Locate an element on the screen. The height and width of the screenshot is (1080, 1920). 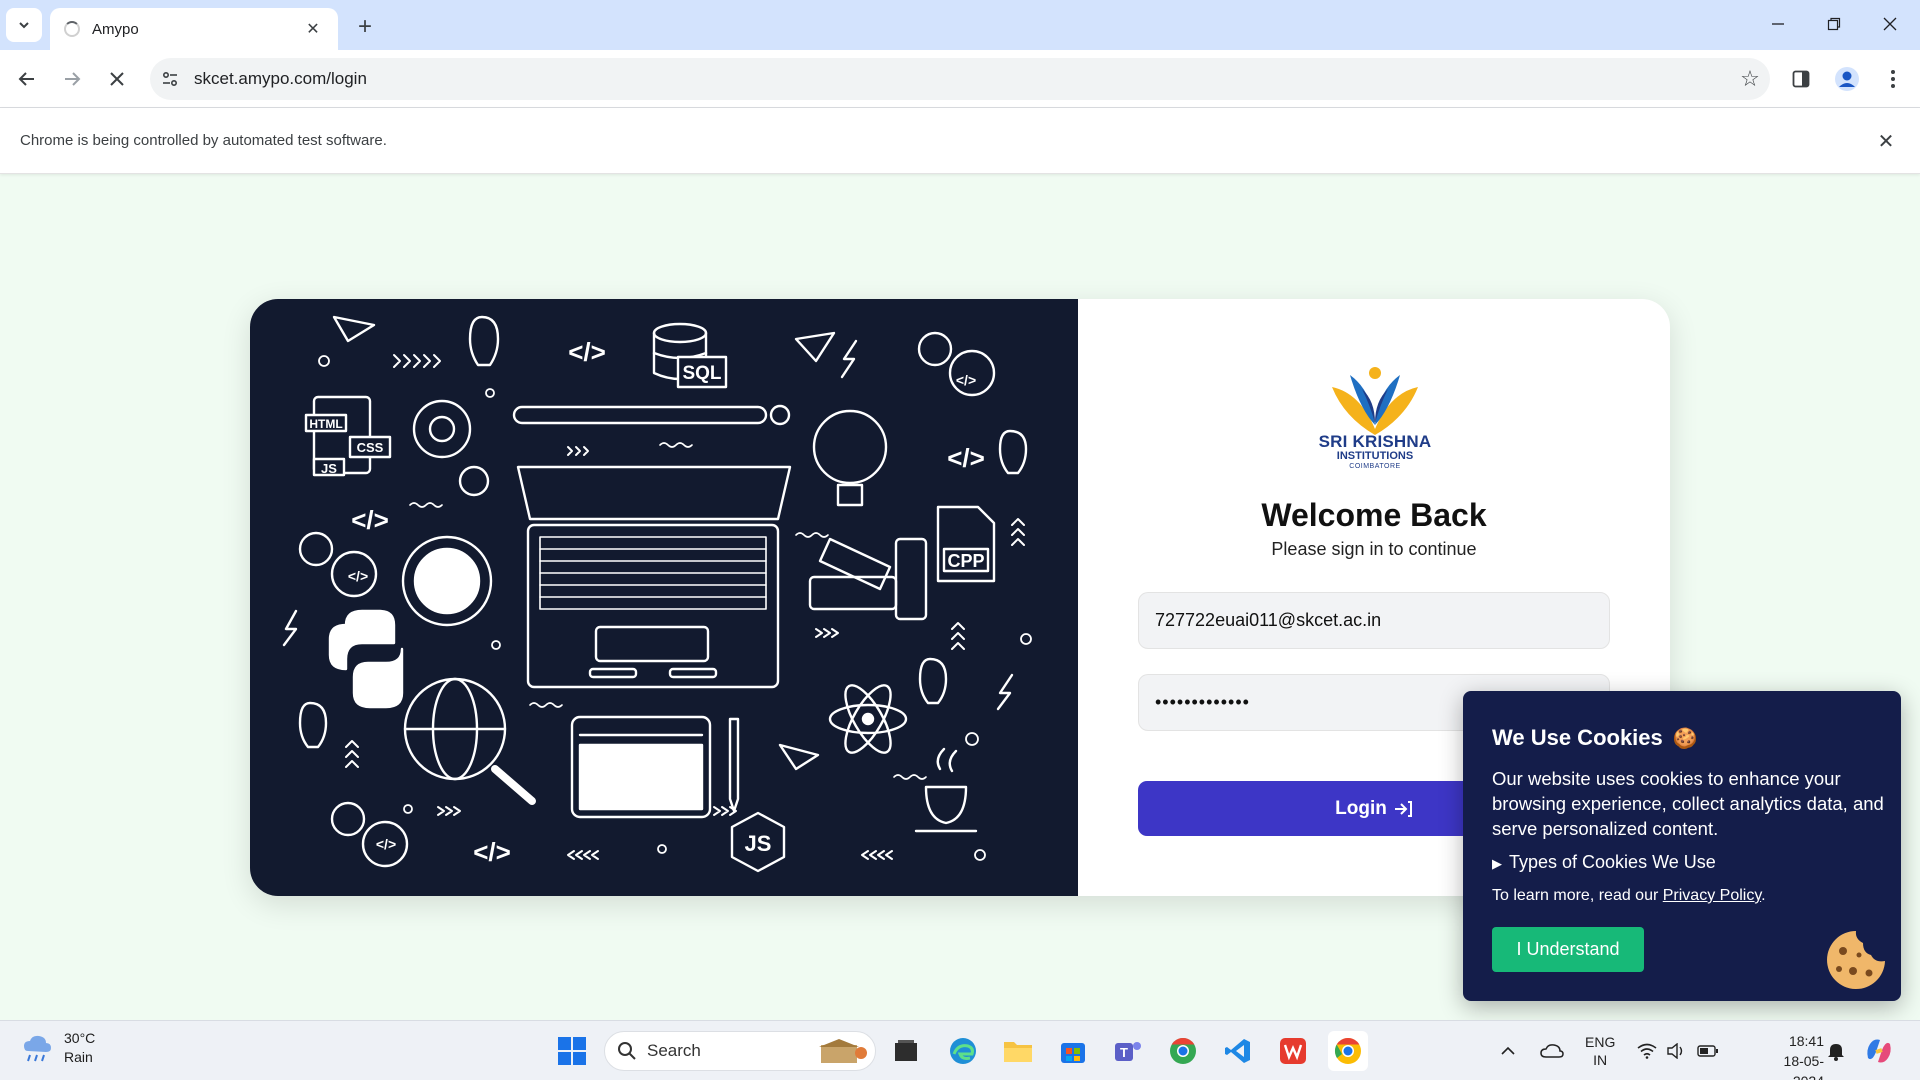
close-icon is located at coordinates (117, 79).